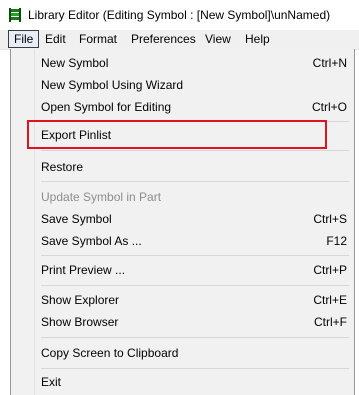  What do you see at coordinates (330, 219) in the screenshot?
I see `menu-item-shortcut: Ctrl+S` at bounding box center [330, 219].